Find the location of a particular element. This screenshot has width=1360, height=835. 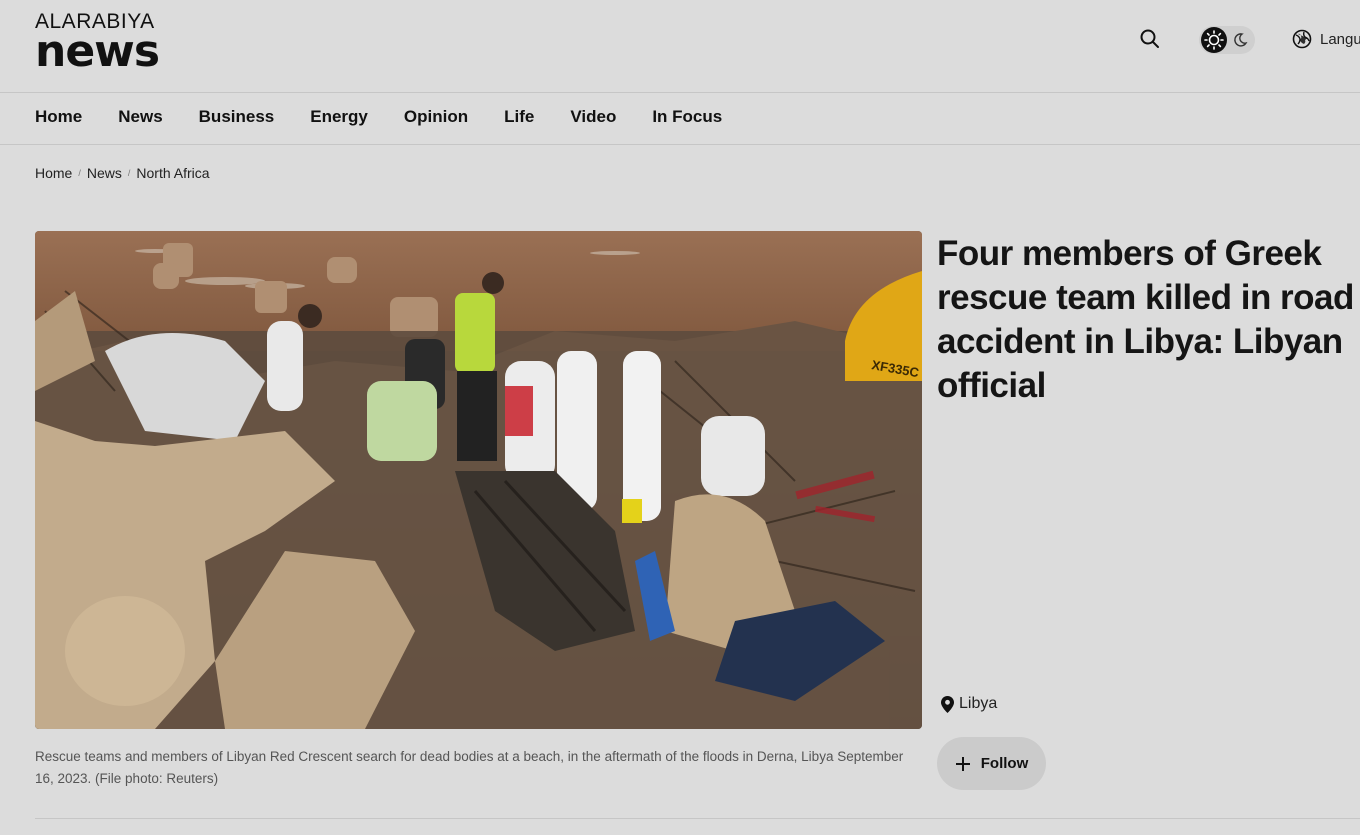

location-tag: Libya is located at coordinates (969, 704).